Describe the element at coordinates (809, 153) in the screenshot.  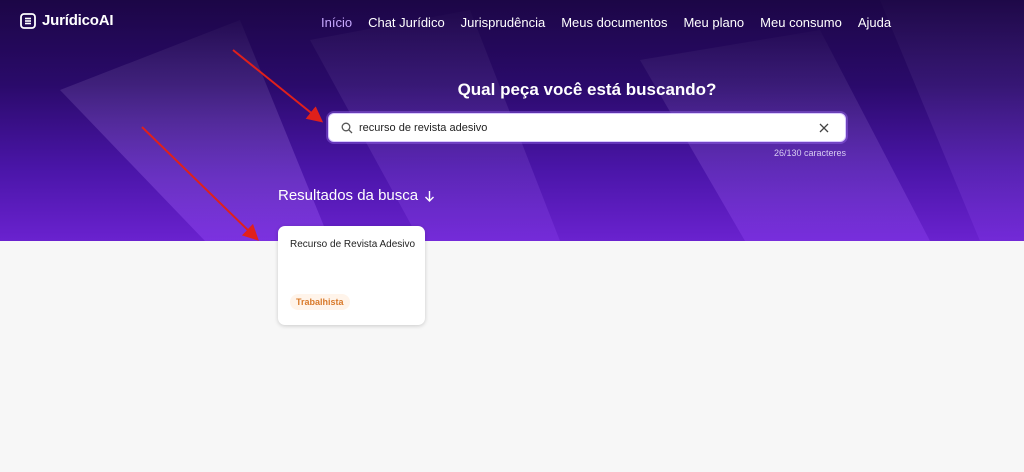
I see `character-counter: 26/130 caracteres` at that location.